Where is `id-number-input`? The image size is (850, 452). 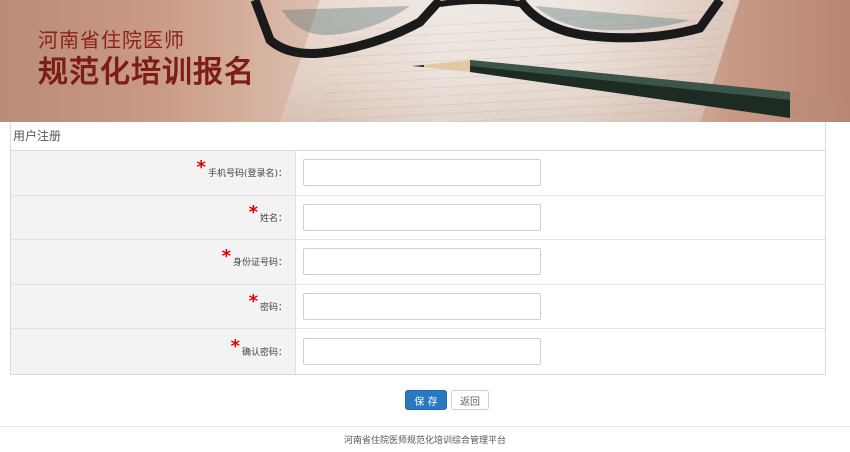 id-number-input is located at coordinates (422, 262).